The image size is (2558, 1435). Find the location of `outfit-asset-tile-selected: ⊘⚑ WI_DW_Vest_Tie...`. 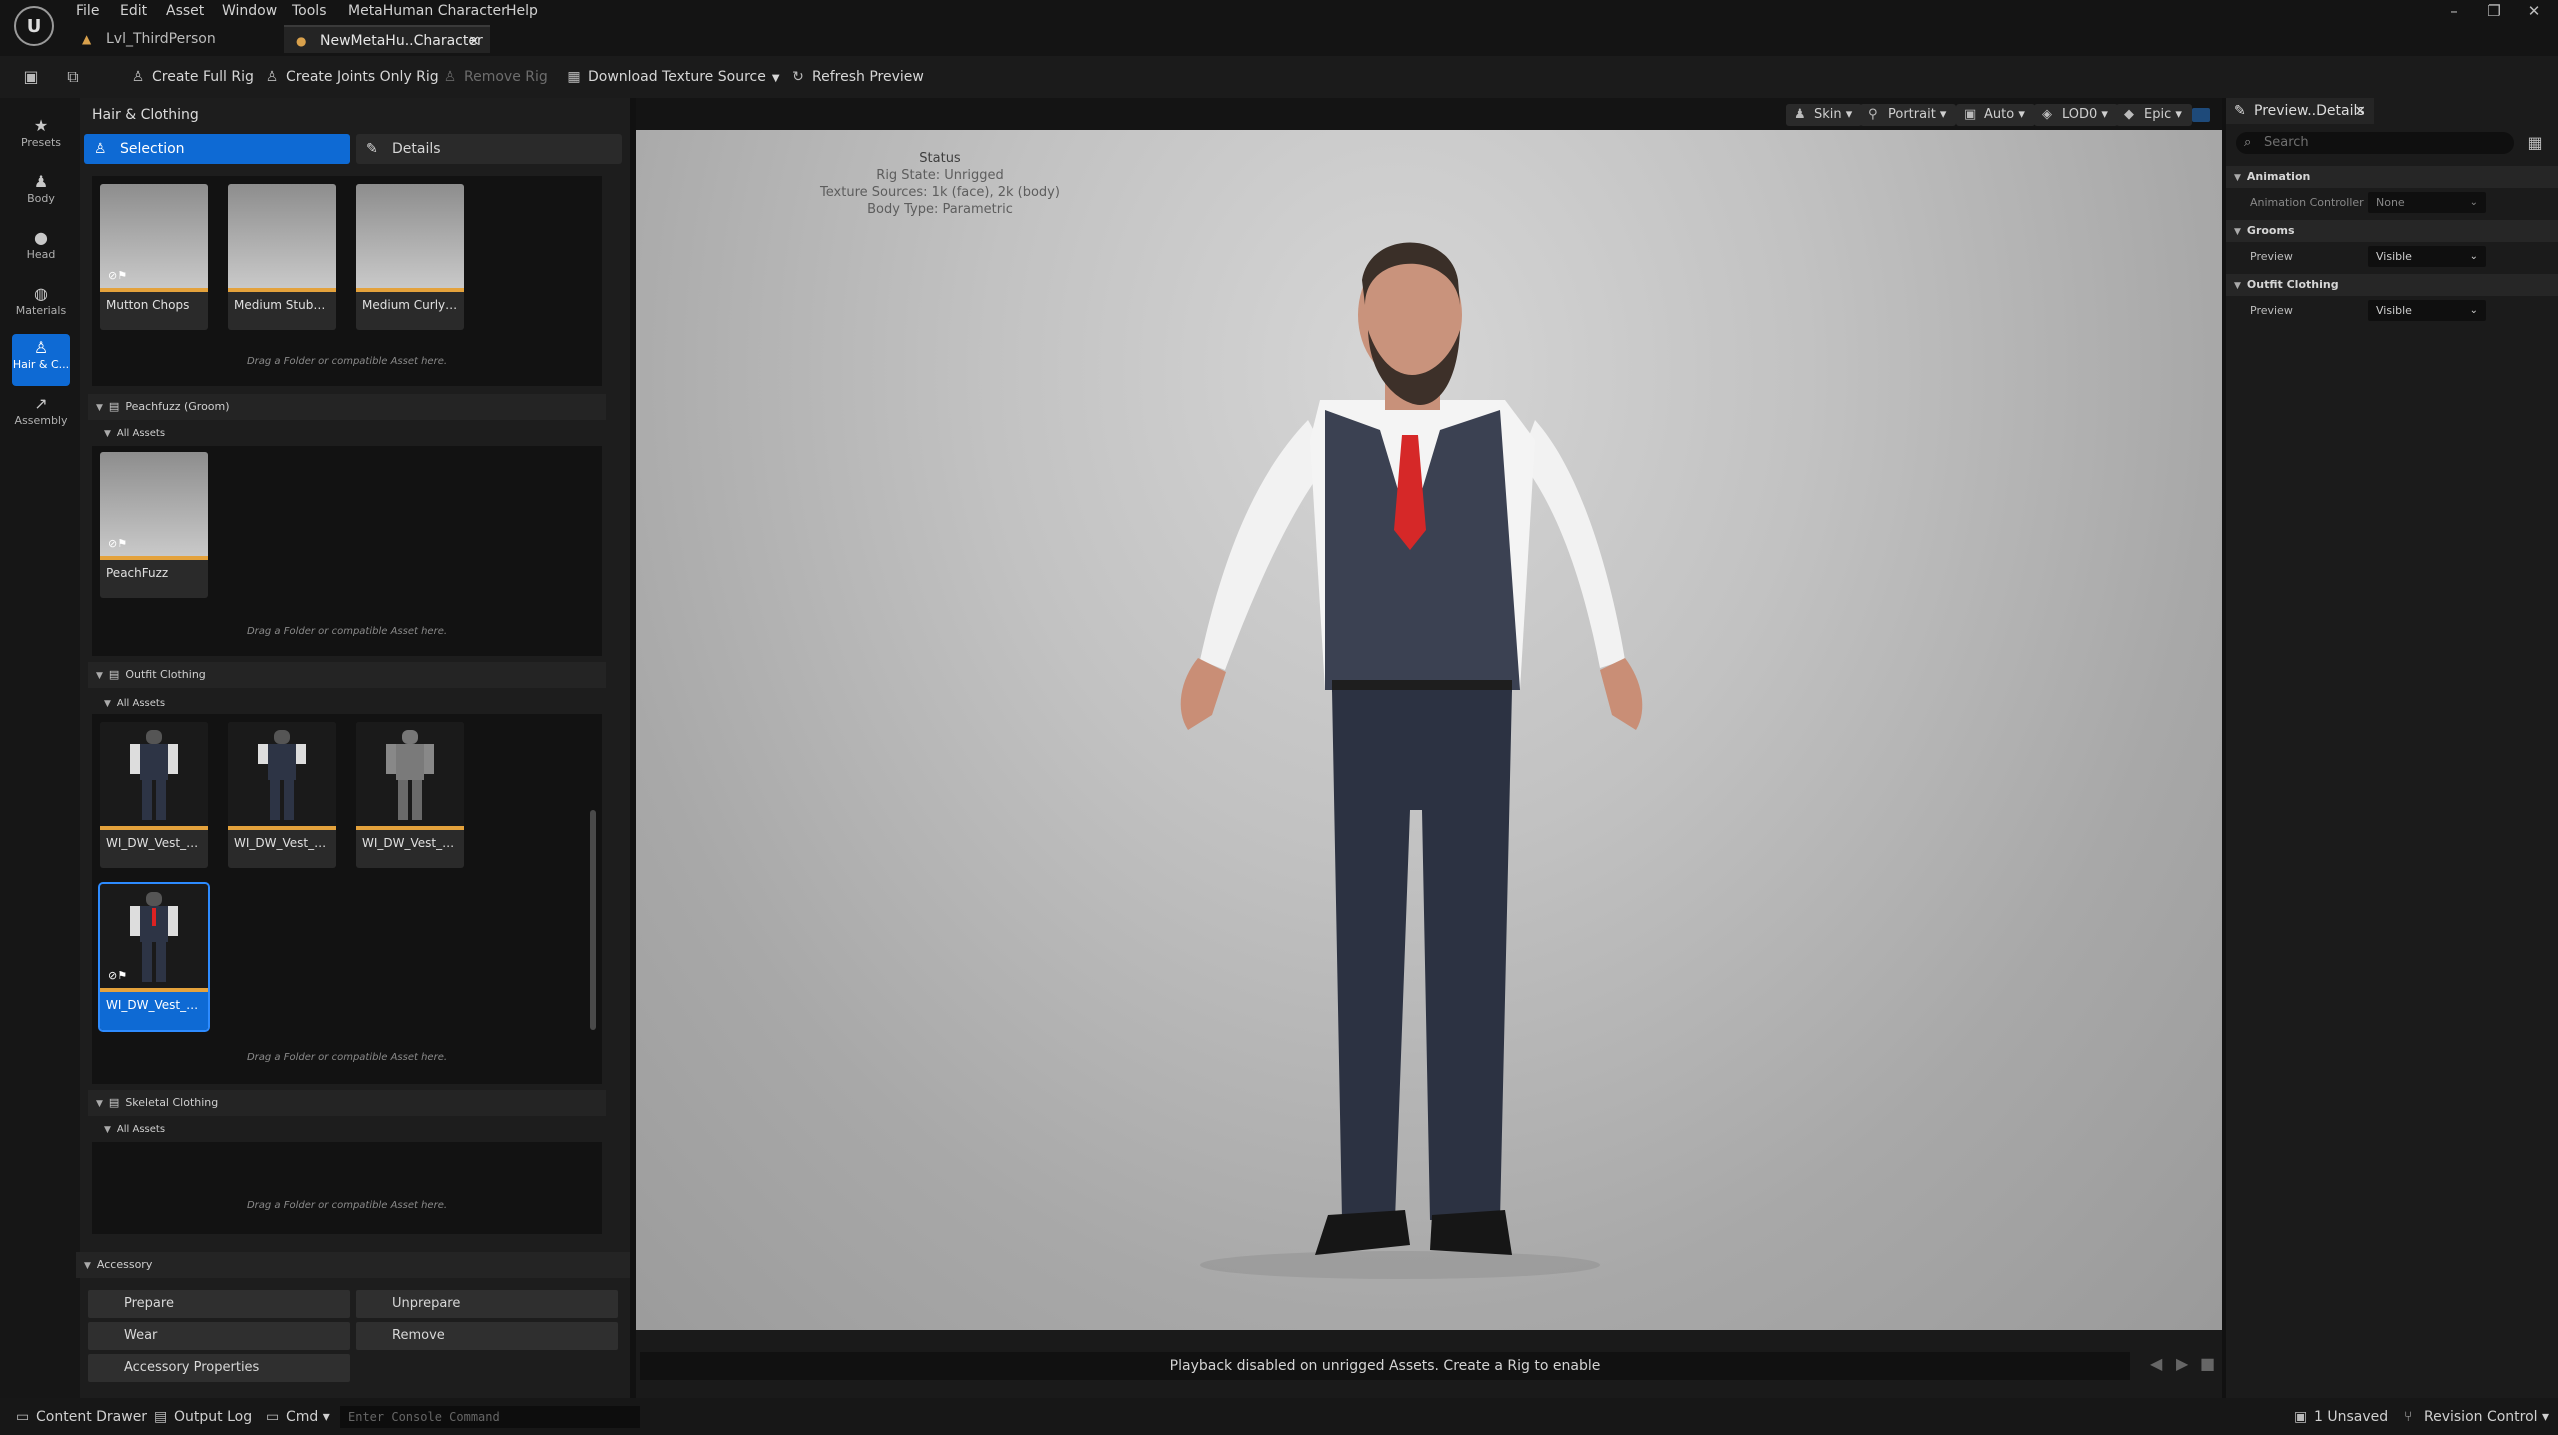

outfit-asset-tile-selected: ⊘⚑ WI_DW_Vest_Tie... is located at coordinates (154, 957).